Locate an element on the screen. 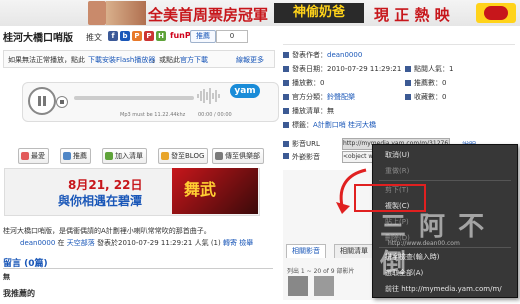 The width and height of the screenshot is (520, 304). ad-tagline: 與你相遇在碧潭 is located at coordinates (100, 201).